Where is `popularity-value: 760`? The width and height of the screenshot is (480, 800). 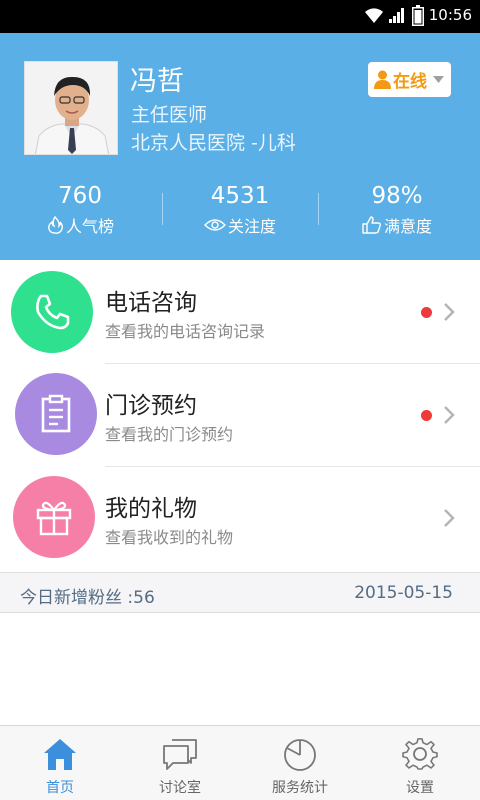 popularity-value: 760 is located at coordinates (80, 196).